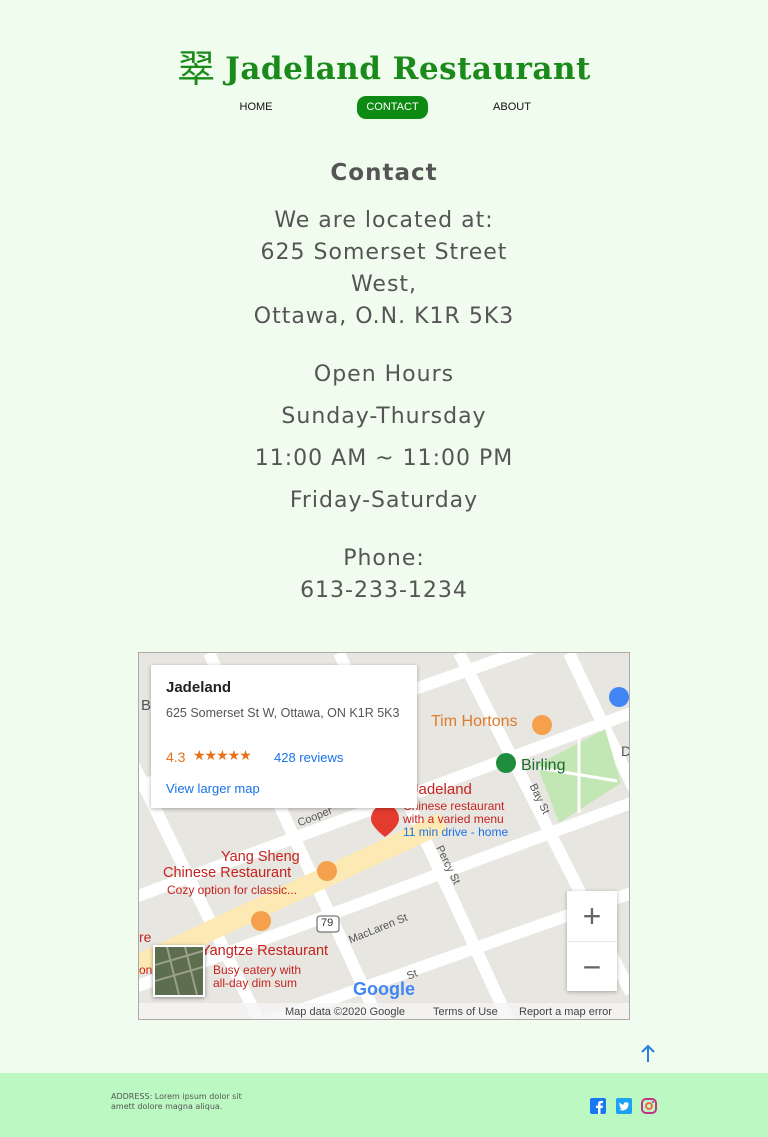 The image size is (768, 1137). I want to click on birling-pin, so click(506, 763).